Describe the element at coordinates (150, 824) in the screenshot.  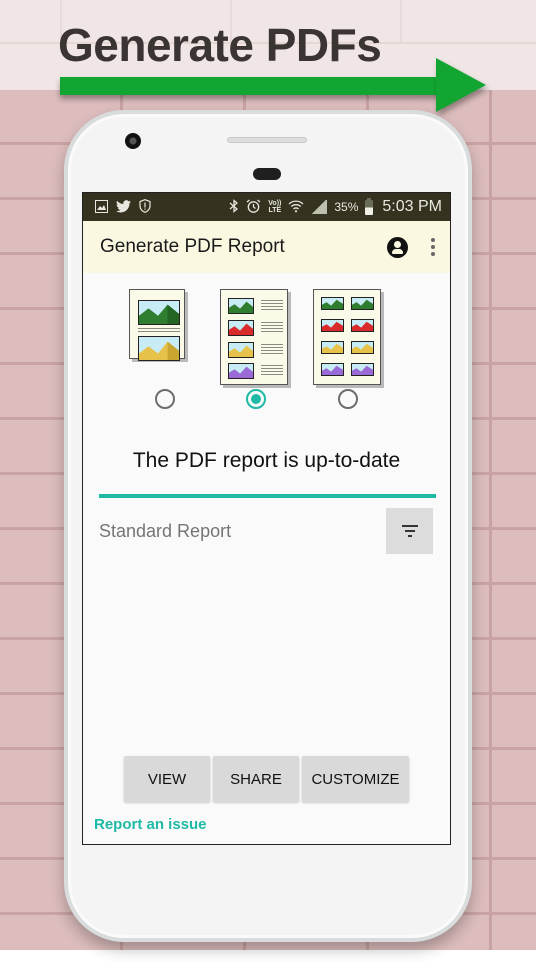
I see `report-issue-link: Report an issue` at that location.